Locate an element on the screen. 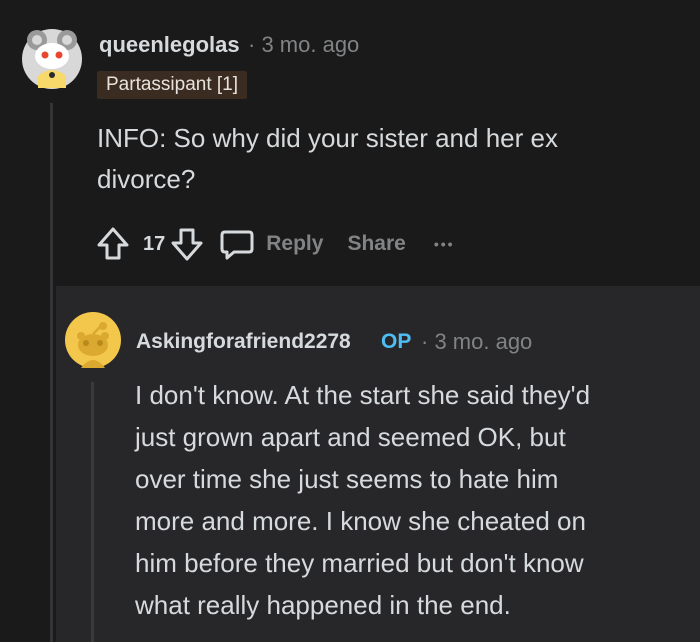 The image size is (700, 642). comment-bubble-icon is located at coordinates (237, 245).